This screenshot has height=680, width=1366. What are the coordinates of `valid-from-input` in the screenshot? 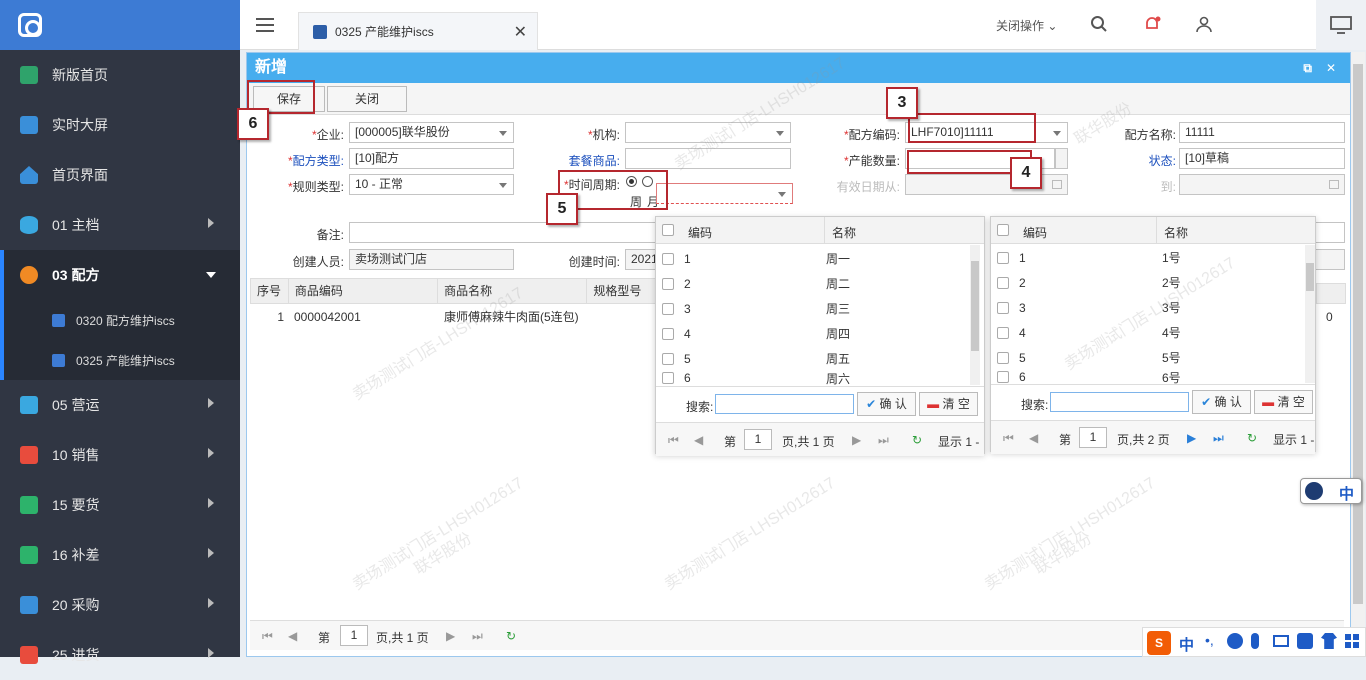 It's located at (986, 184).